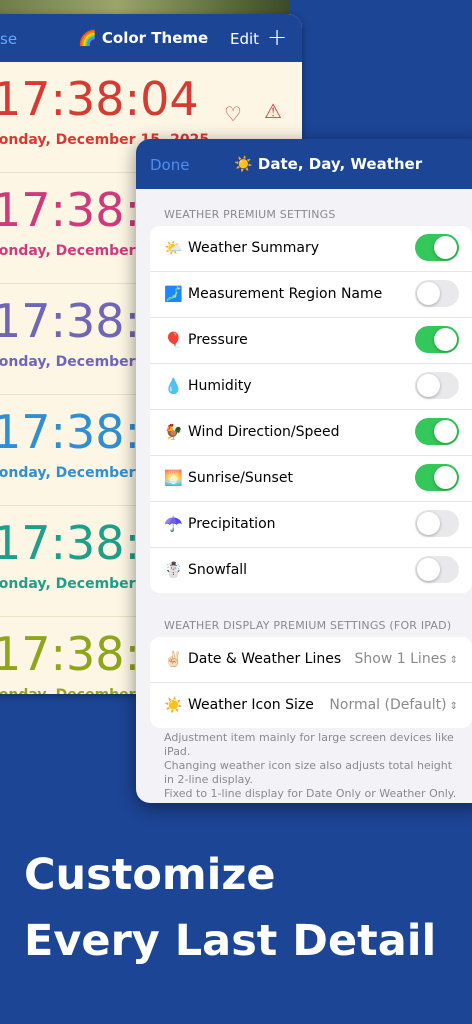 The height and width of the screenshot is (1024, 472). Describe the element at coordinates (251, 705) in the screenshot. I see `setting-label: Weather Icon Size` at that location.